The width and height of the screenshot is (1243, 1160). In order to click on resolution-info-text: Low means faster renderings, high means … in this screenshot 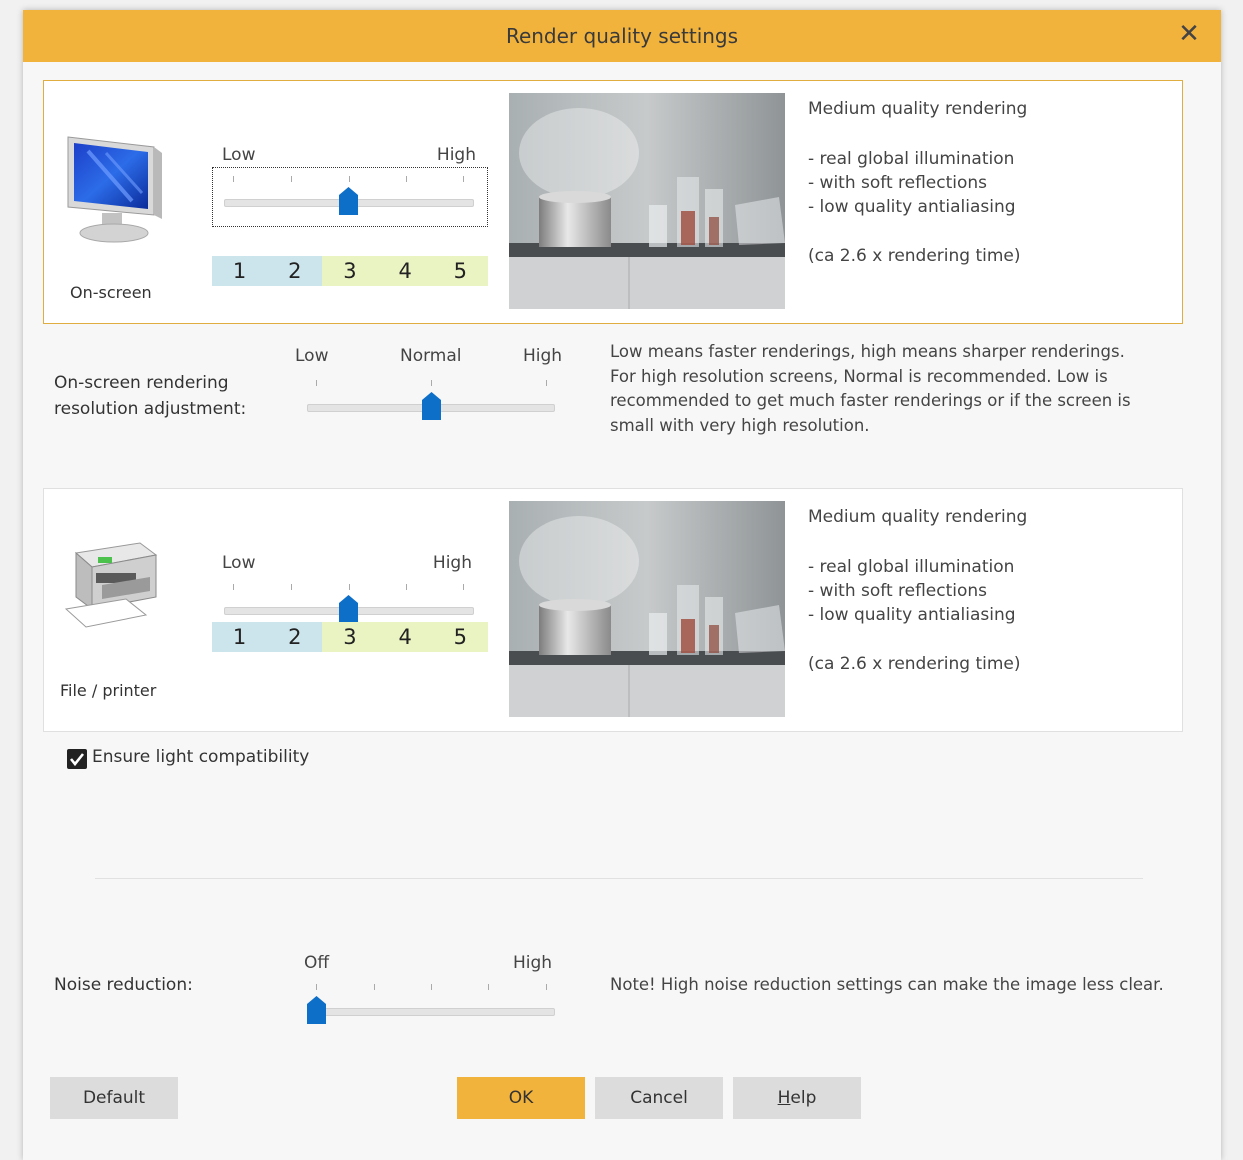, I will do `click(870, 389)`.